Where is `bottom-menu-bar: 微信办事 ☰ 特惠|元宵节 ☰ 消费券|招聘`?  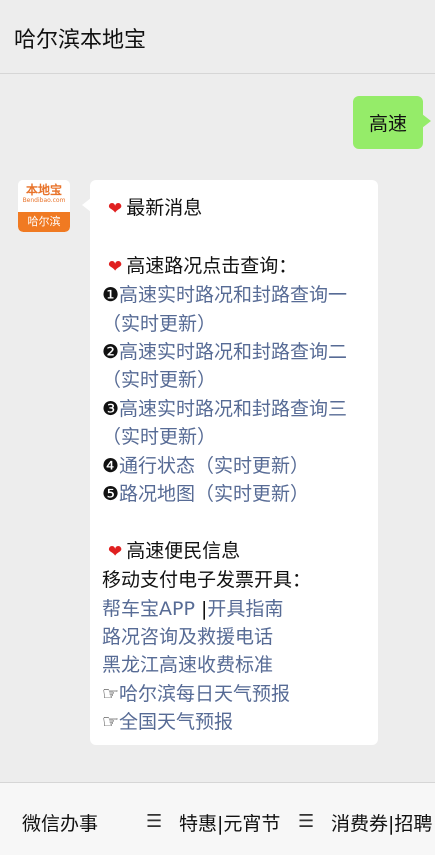 bottom-menu-bar: 微信办事 ☰ 特惠|元宵节 ☰ 消费券|招聘 is located at coordinates (217, 818).